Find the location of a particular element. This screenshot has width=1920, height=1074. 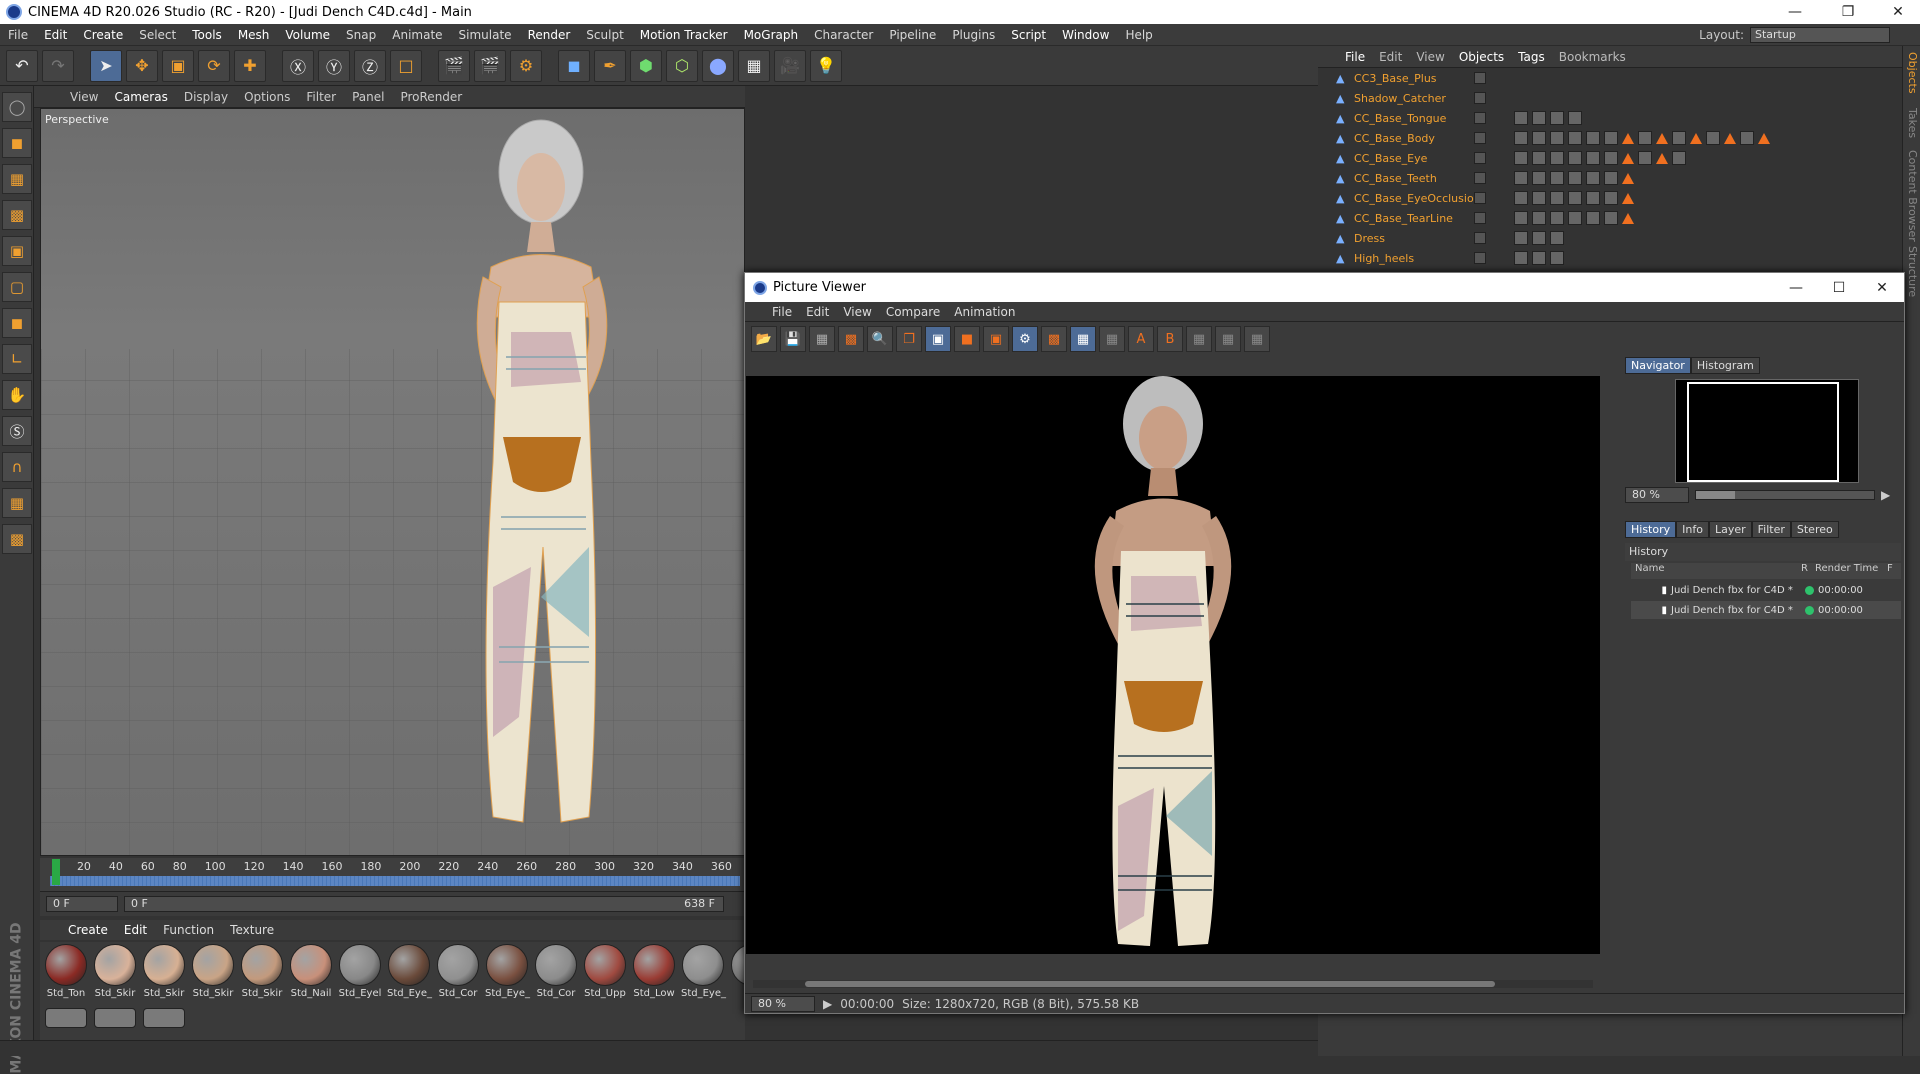

menu-sculpt: Sculpt is located at coordinates (604, 35).